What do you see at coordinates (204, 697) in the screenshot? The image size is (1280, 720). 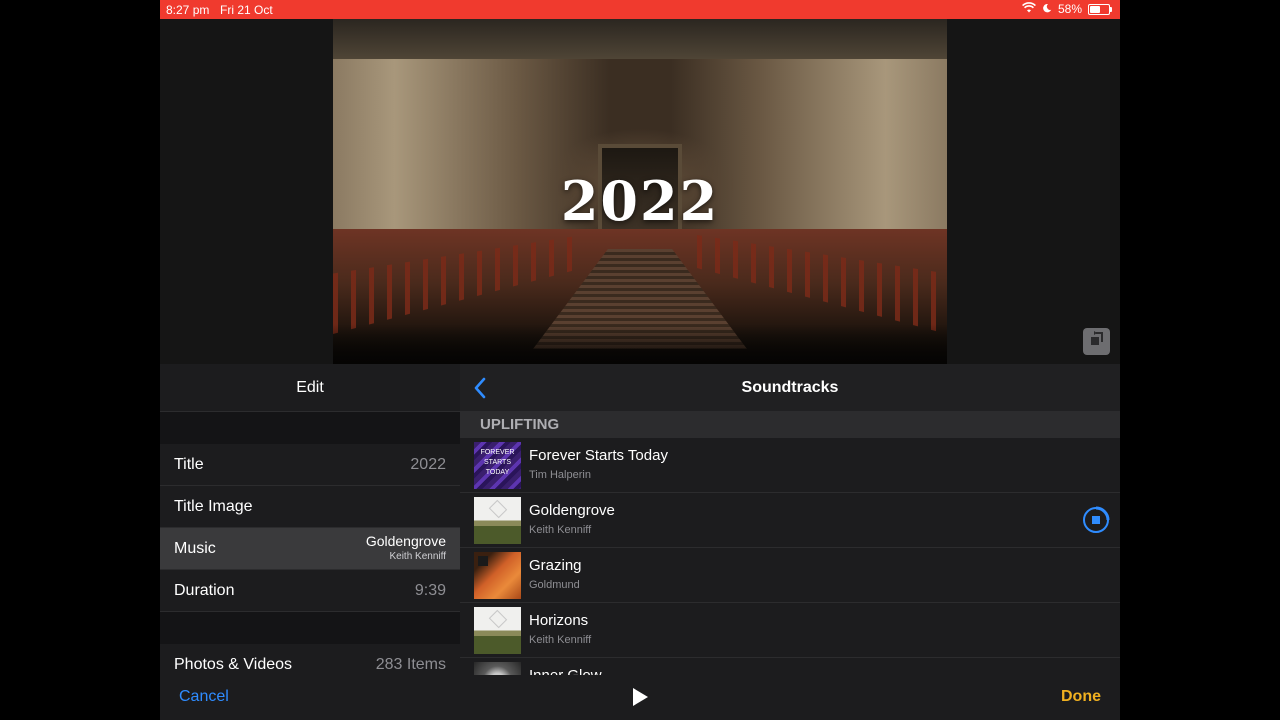 I see `cancel-button: Cancel` at bounding box center [204, 697].